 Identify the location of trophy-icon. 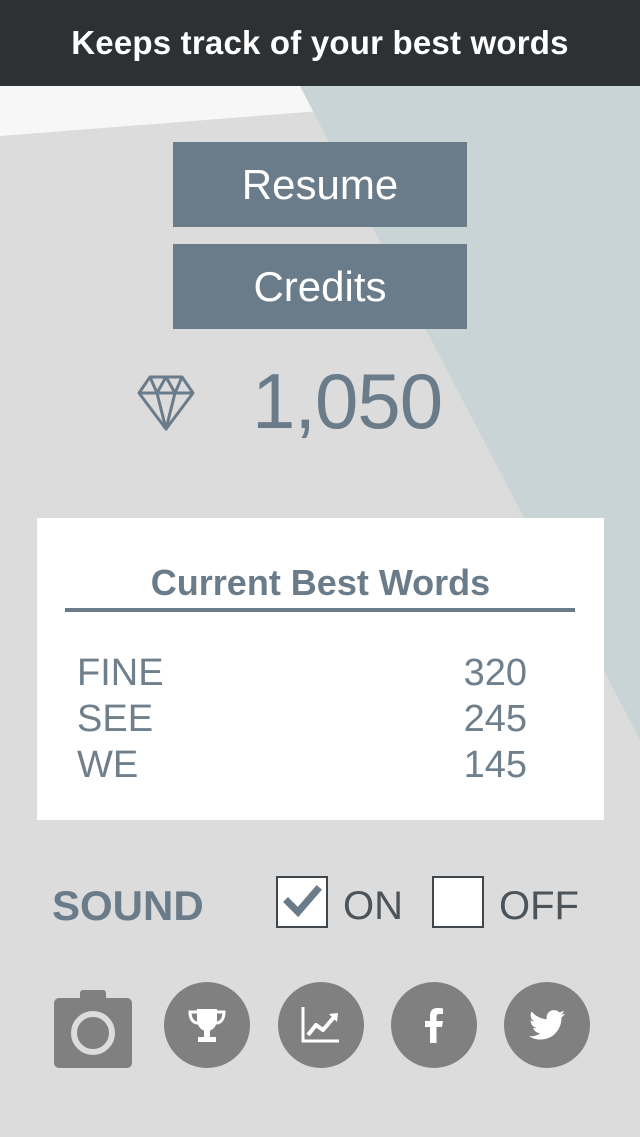
(207, 1025).